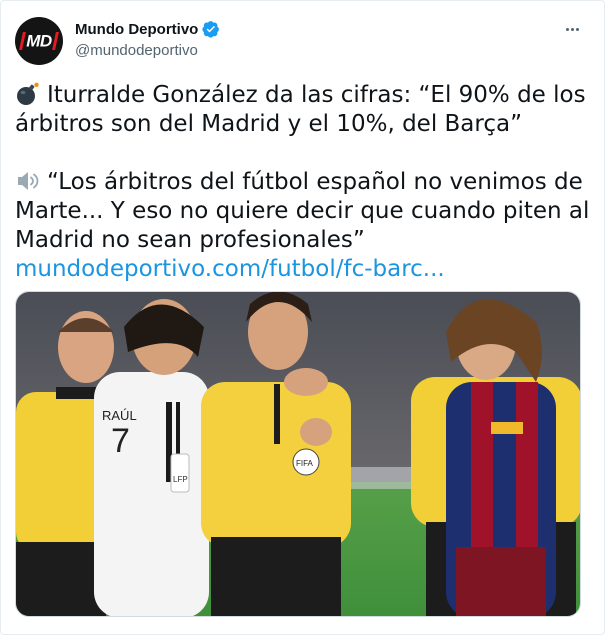 This screenshot has width=605, height=635. What do you see at coordinates (147, 39) in the screenshot?
I see `account-names: Mundo Deportivo @mundodeportivo` at bounding box center [147, 39].